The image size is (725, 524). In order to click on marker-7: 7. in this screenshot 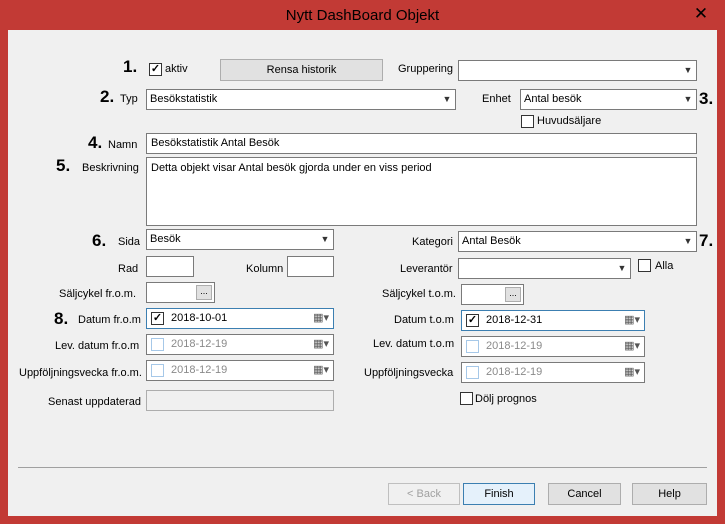, I will do `click(706, 240)`.